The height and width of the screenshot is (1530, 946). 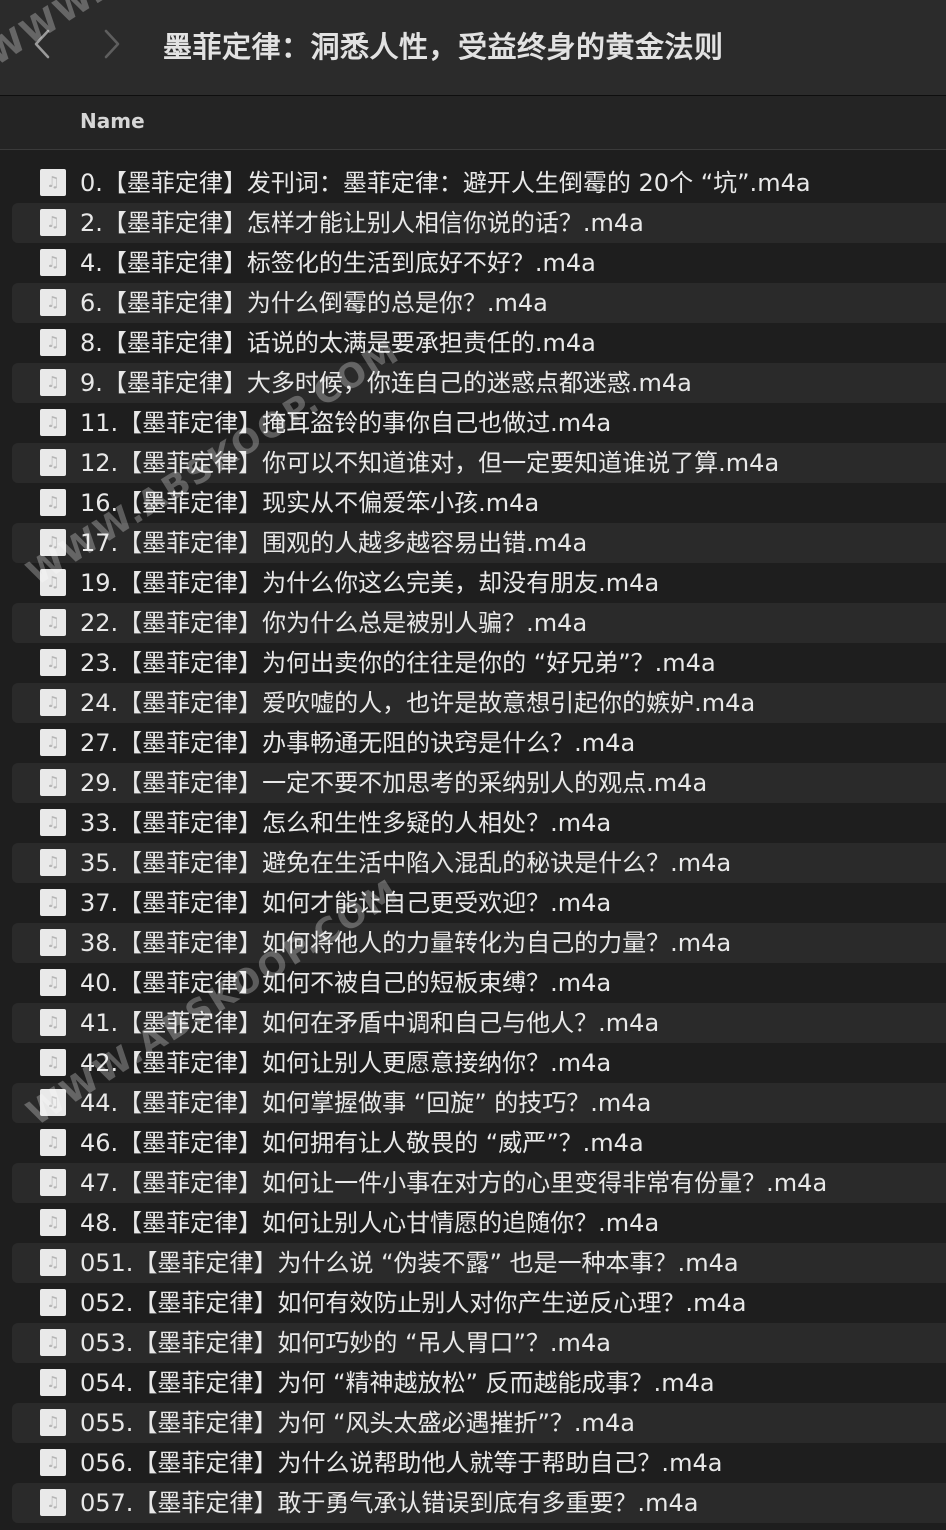 What do you see at coordinates (473, 123) in the screenshot?
I see `column-header-row: Name` at bounding box center [473, 123].